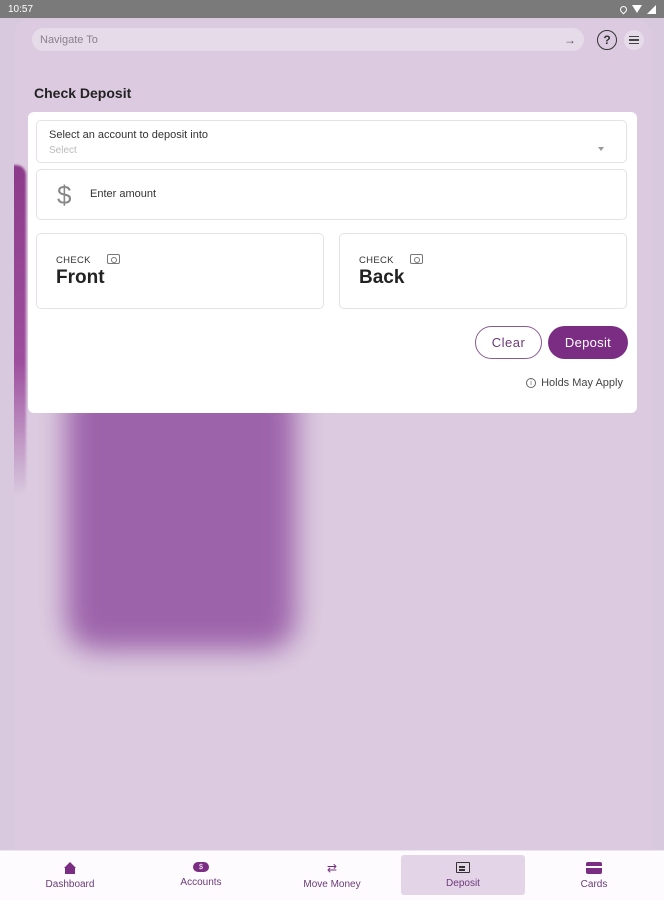 This screenshot has width=664, height=900. I want to click on amount-field: $ Enter amount, so click(331, 194).